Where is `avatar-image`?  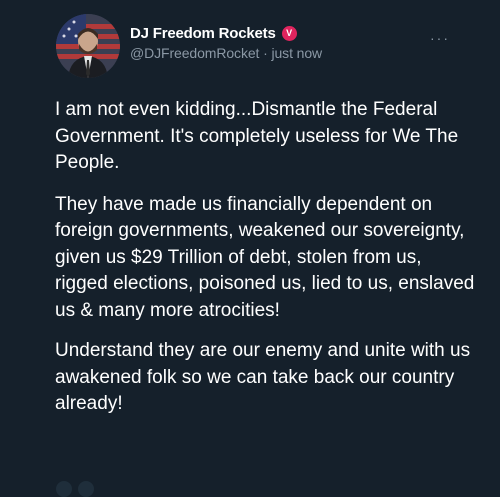 avatar-image is located at coordinates (88, 46).